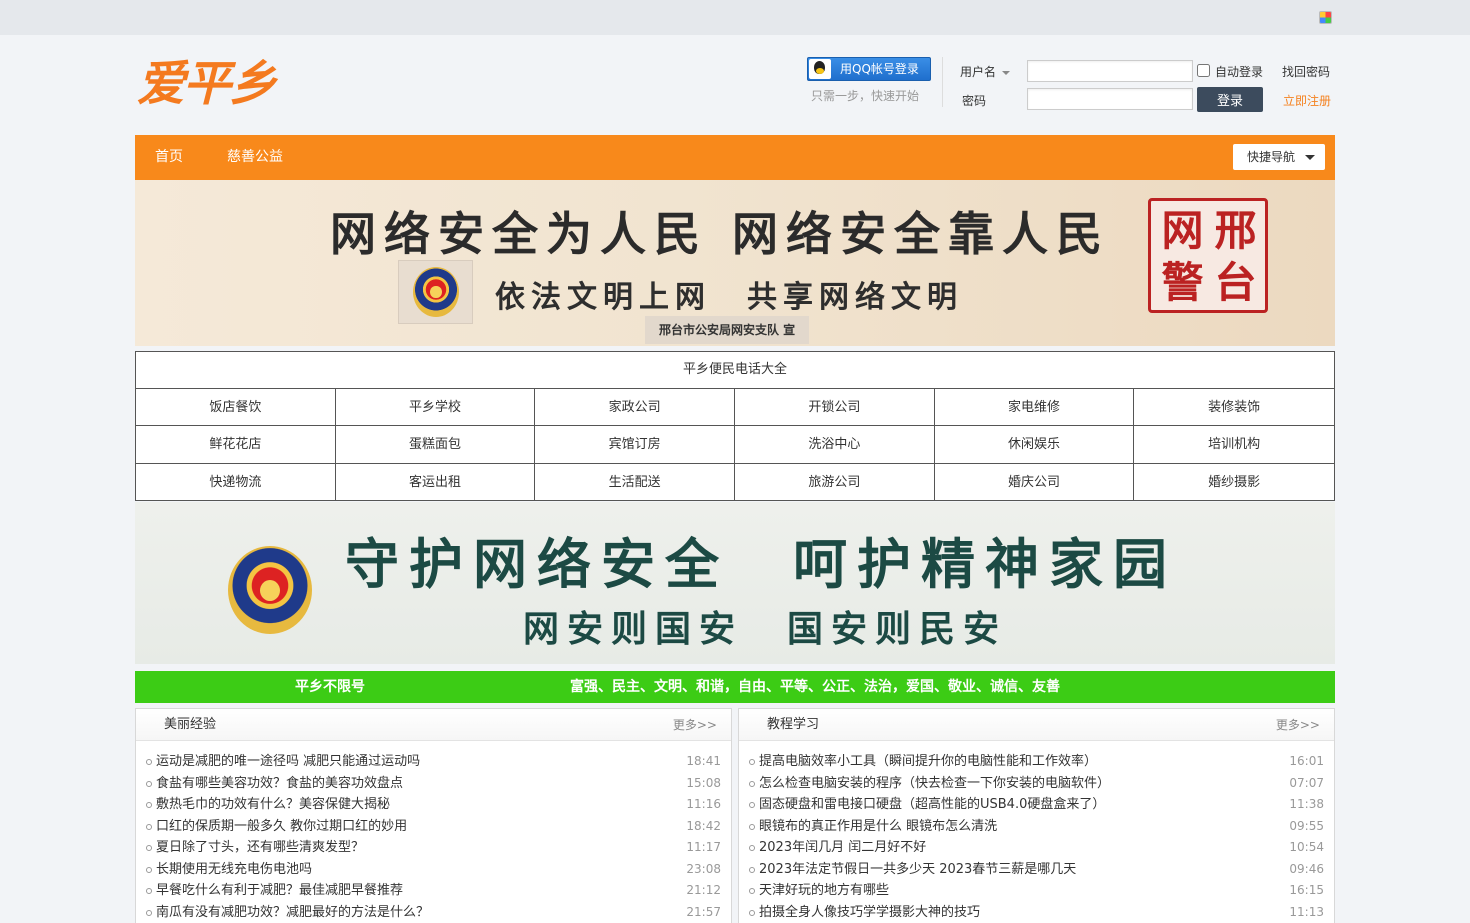 This screenshot has width=1470, height=923. What do you see at coordinates (703, 804) in the screenshot?
I see `list-item-time: 11:16` at bounding box center [703, 804].